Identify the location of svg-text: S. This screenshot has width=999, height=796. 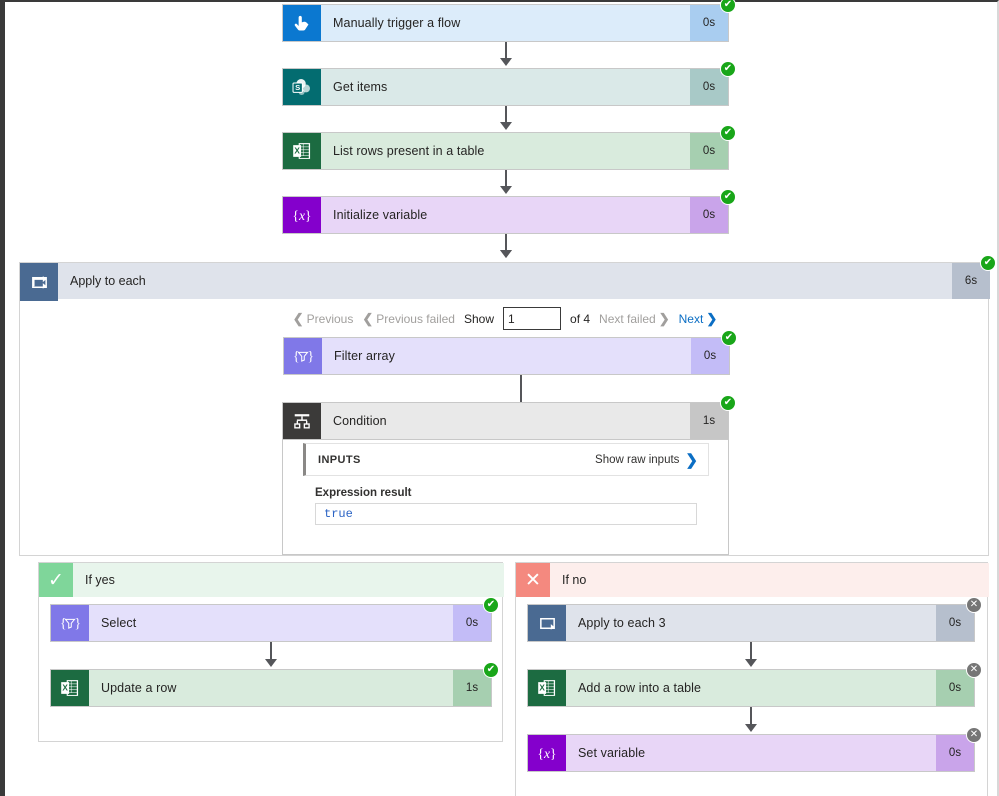
(297, 87).